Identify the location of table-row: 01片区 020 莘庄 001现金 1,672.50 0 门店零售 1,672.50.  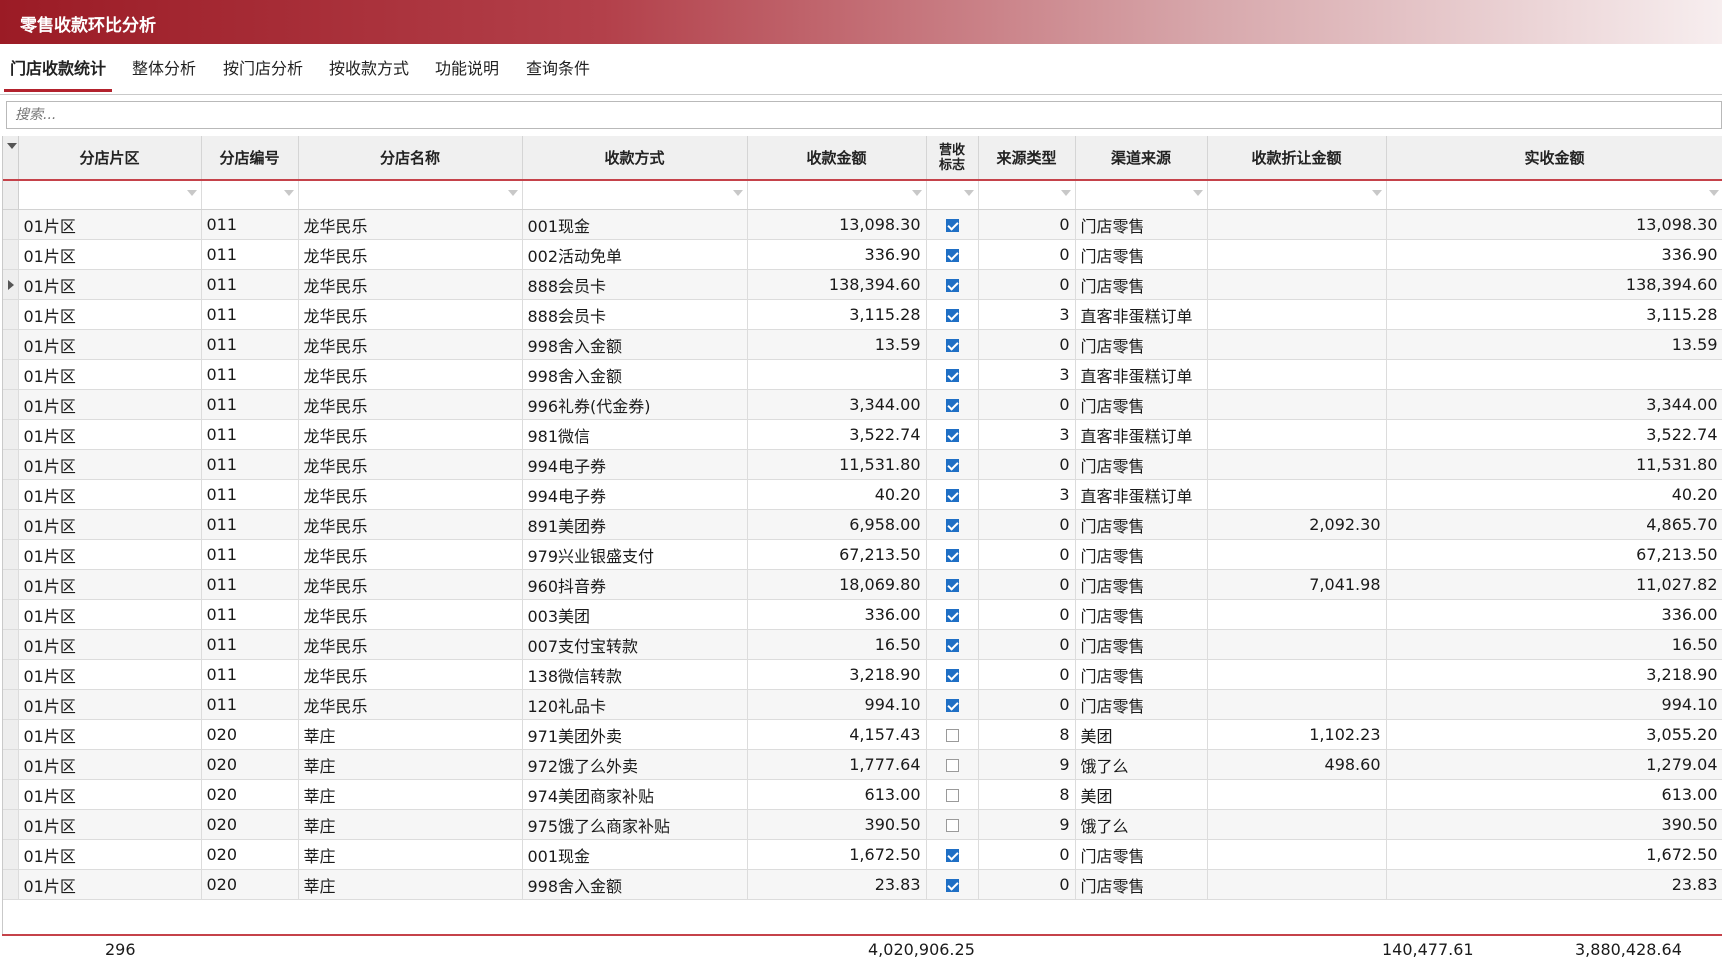
(862, 854).